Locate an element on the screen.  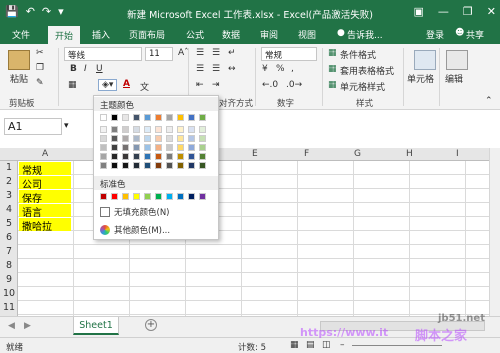
align-middle-icon: ☰ is located at coordinates (216, 53).